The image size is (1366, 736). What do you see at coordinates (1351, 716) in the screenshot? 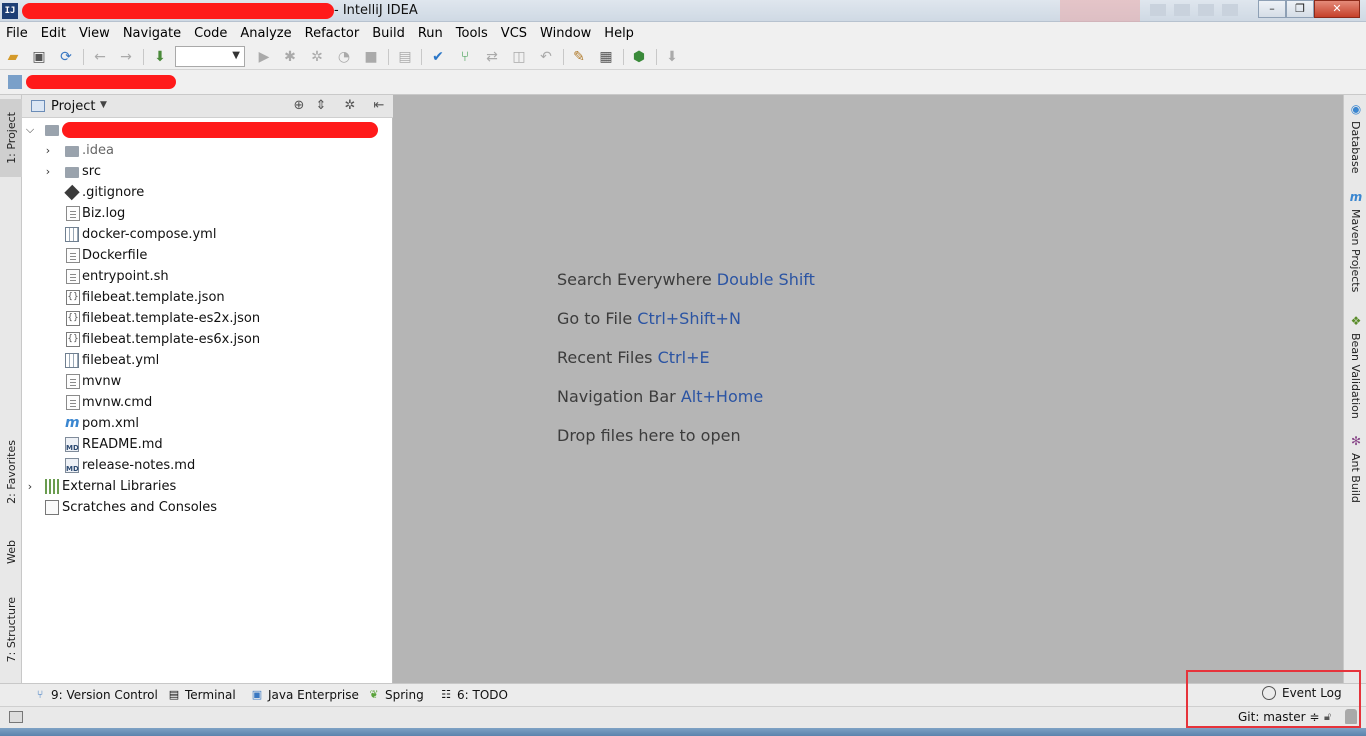
I see `memory-indicator-icon` at bounding box center [1351, 716].